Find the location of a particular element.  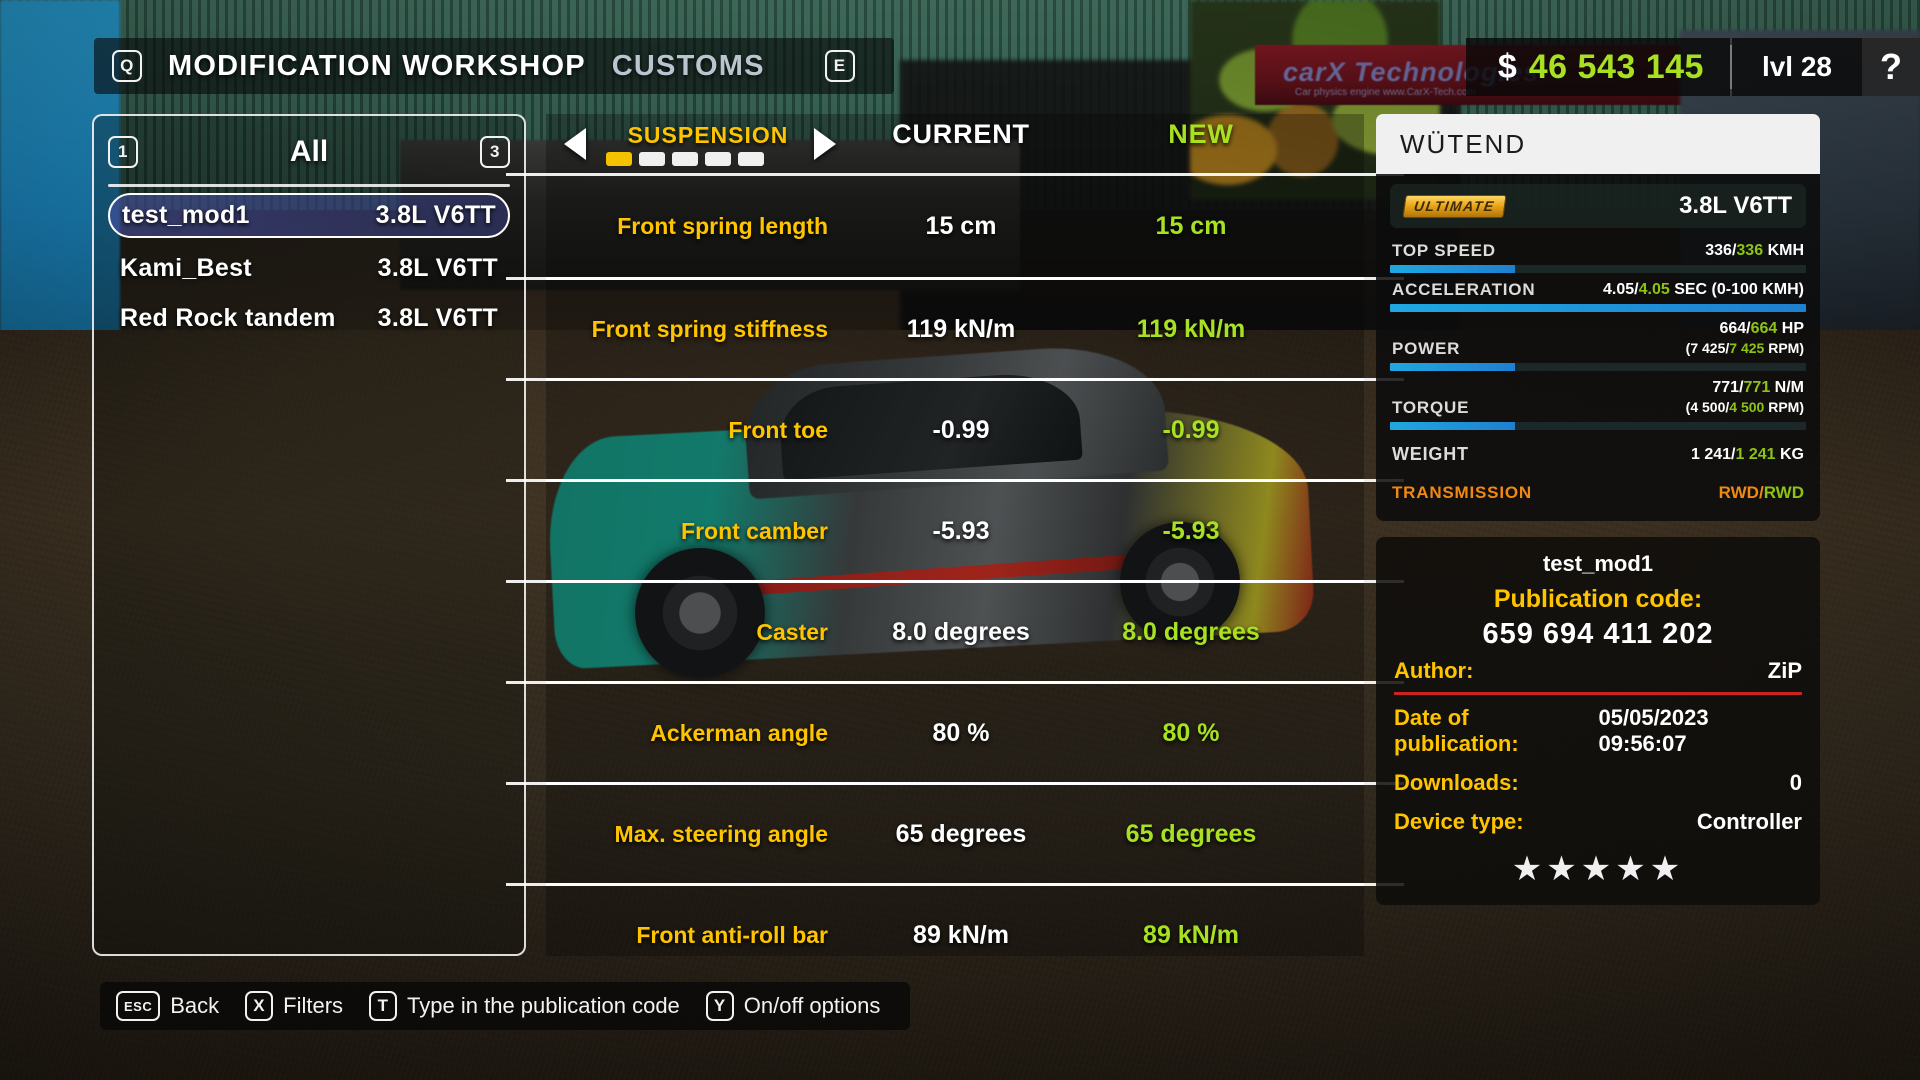

car-engine-label: 3.8L V6TT is located at coordinates (1735, 205).